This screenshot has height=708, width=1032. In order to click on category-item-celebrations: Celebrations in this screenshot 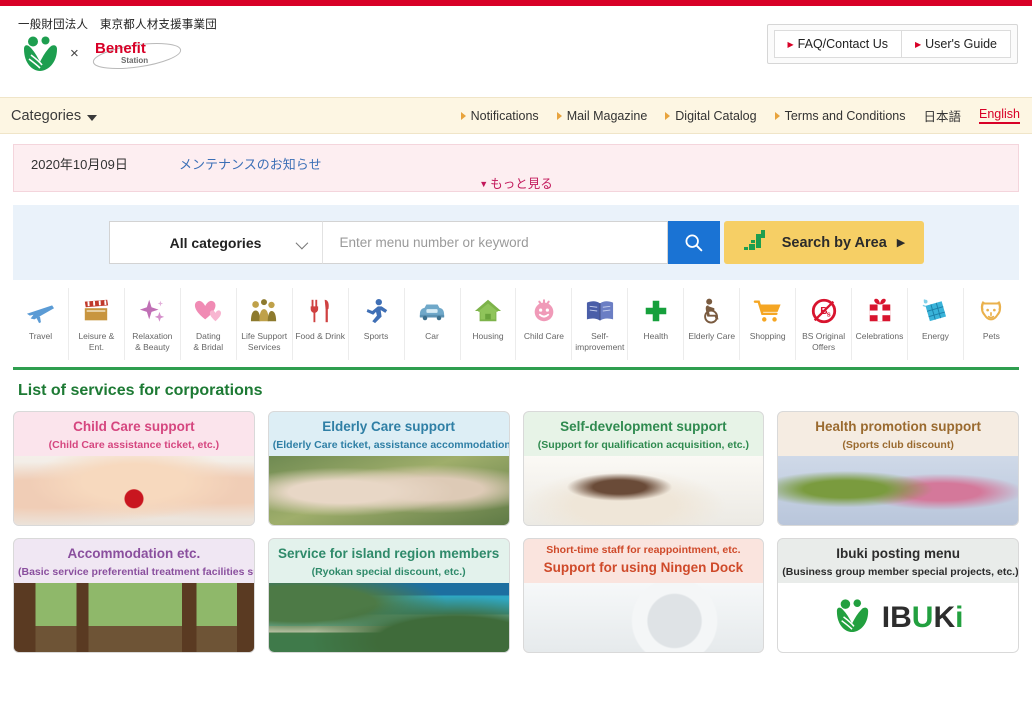, I will do `click(880, 324)`.